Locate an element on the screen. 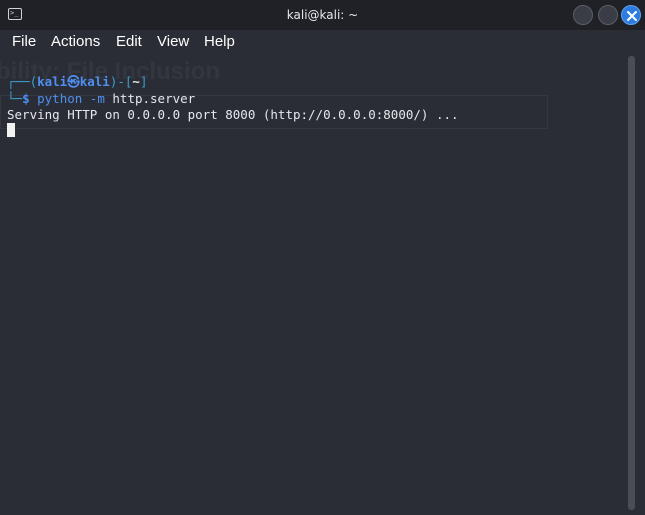 The width and height of the screenshot is (645, 515). menu-view: View is located at coordinates (173, 42).